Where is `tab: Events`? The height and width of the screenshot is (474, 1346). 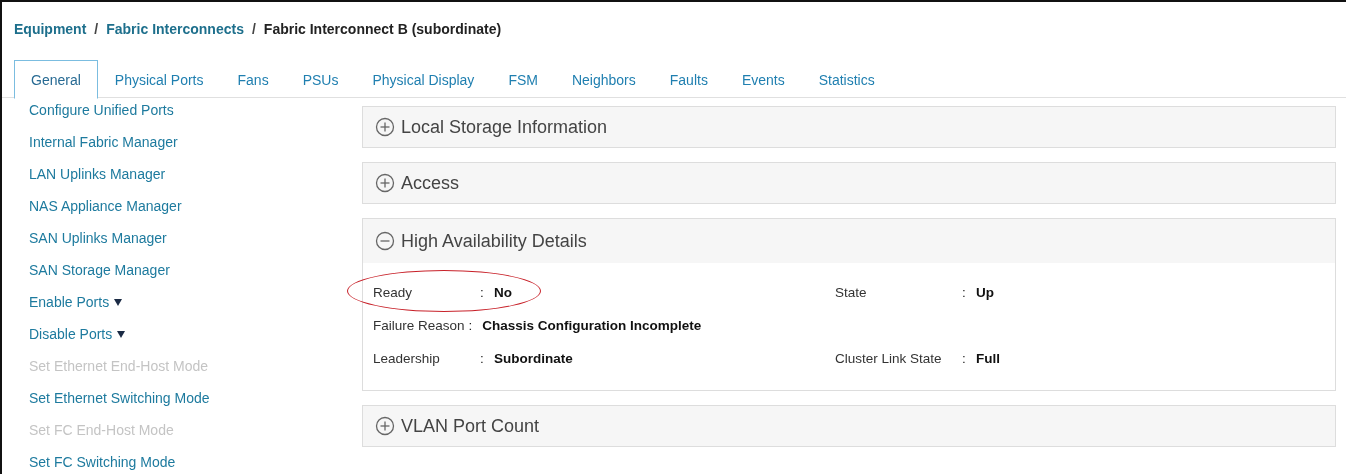 tab: Events is located at coordinates (763, 79).